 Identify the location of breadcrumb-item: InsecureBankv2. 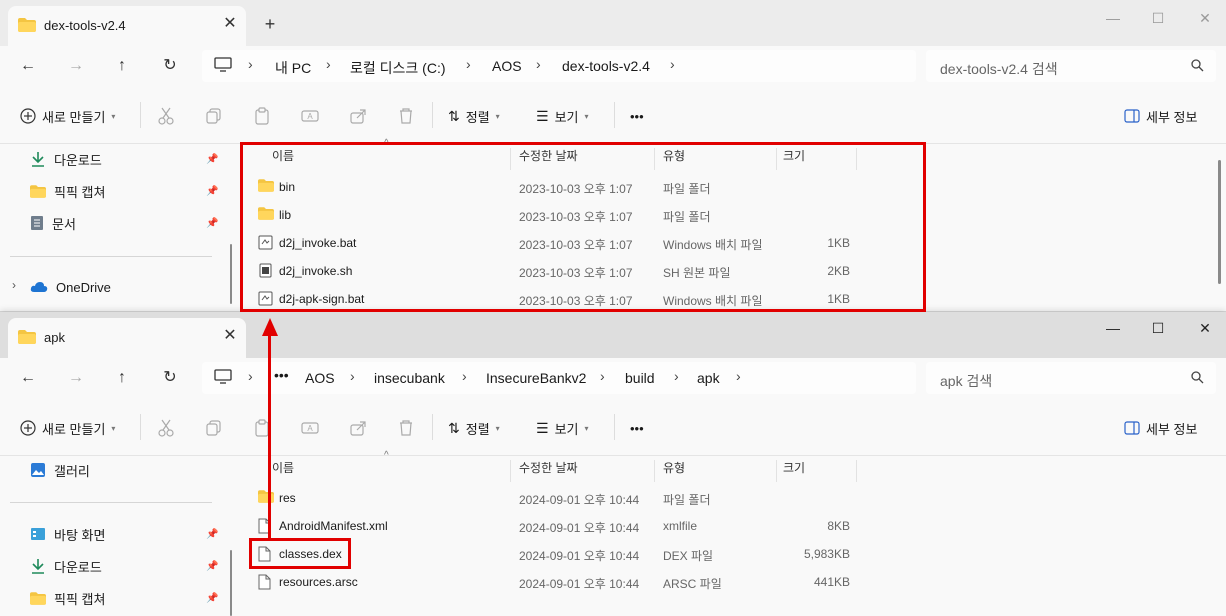
(536, 378).